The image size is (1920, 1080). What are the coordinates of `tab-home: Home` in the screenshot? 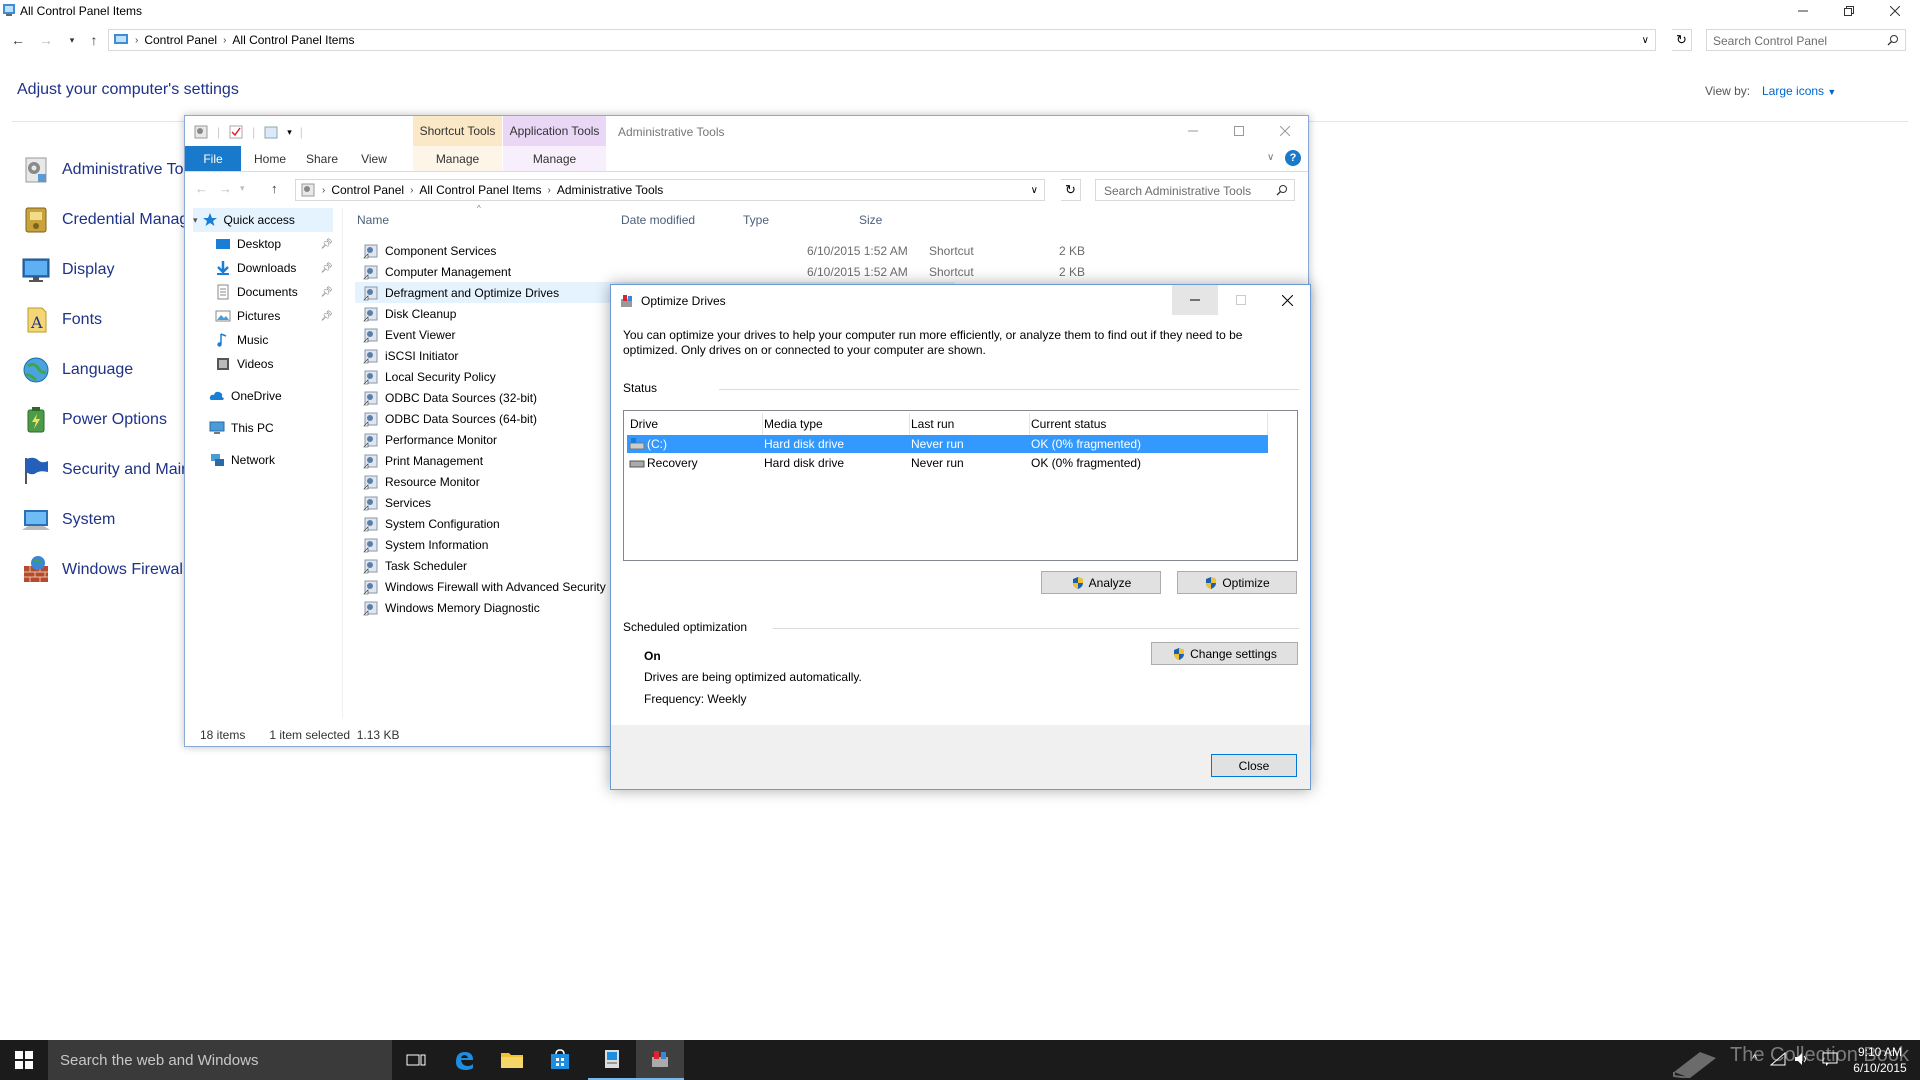 It's located at (270, 158).